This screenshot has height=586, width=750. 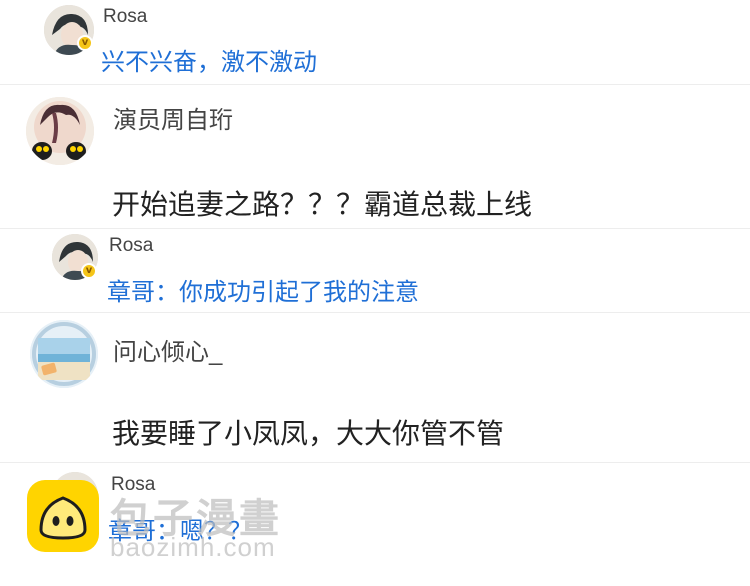 I want to click on watermark-logo-icon, so click(x=63, y=516).